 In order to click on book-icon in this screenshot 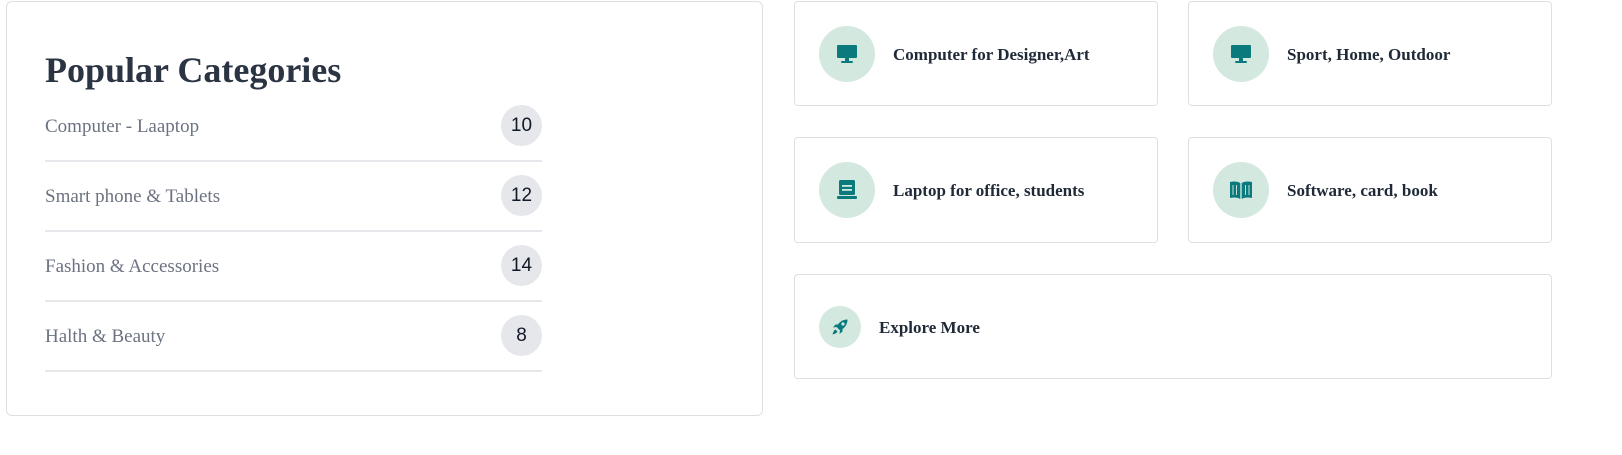, I will do `click(1241, 190)`.